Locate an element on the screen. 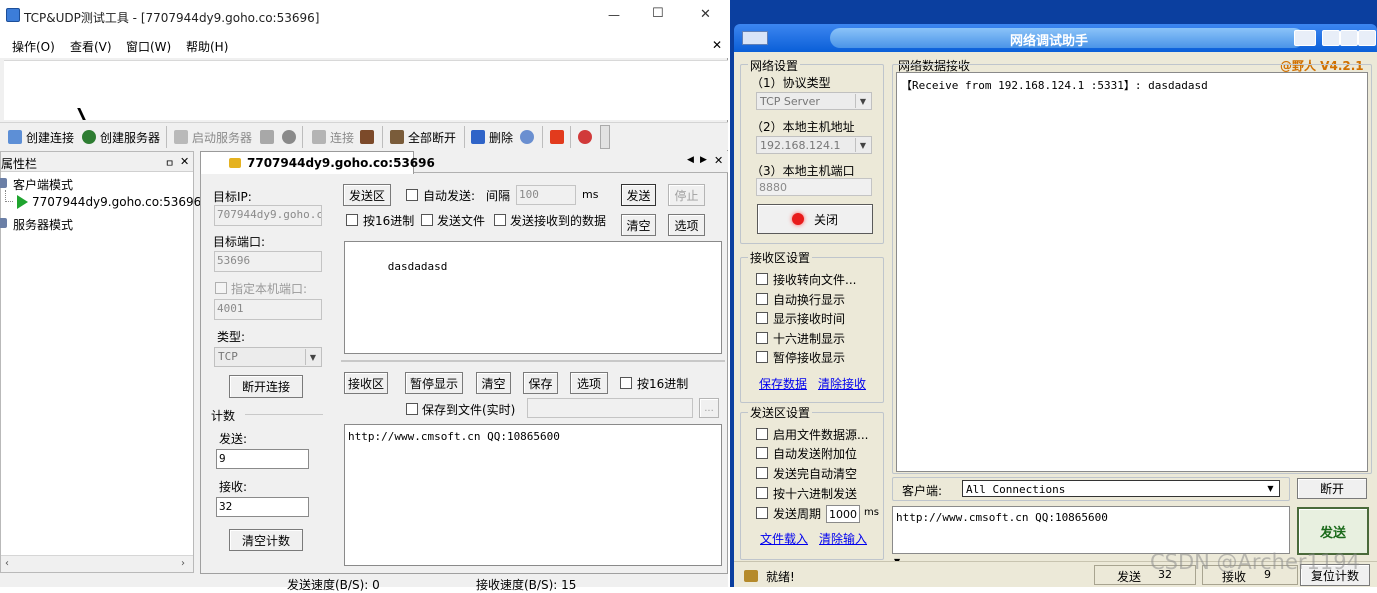 Image resolution: width=1377 pixels, height=593 pixels. mdi-close-icon: ✕ is located at coordinates (717, 45).